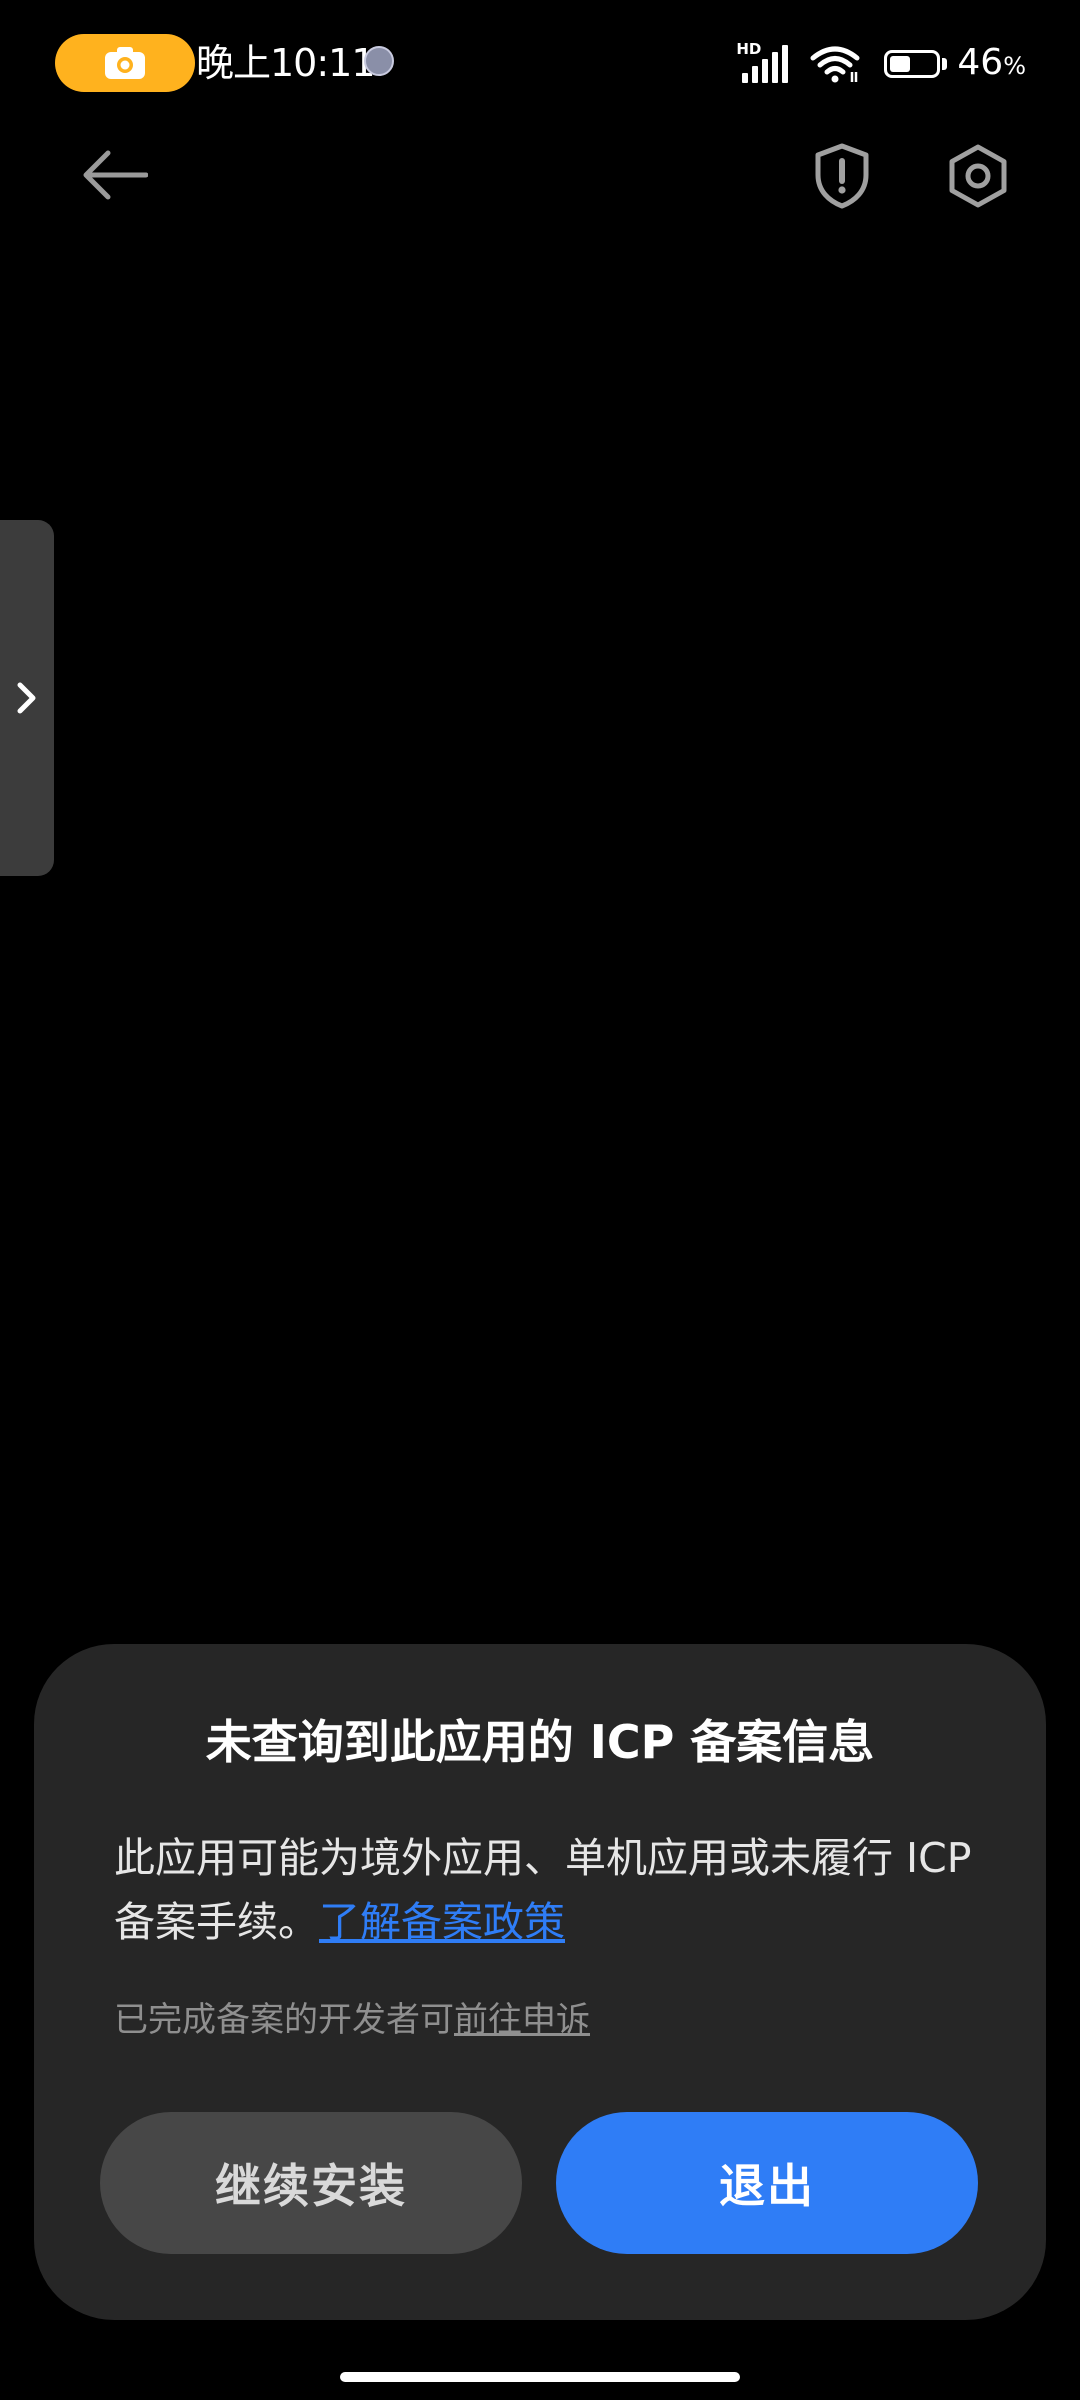 This screenshot has width=1080, height=2400. I want to click on appeal-hint-text: 已完成备案的开发者可, so click(284, 2020).